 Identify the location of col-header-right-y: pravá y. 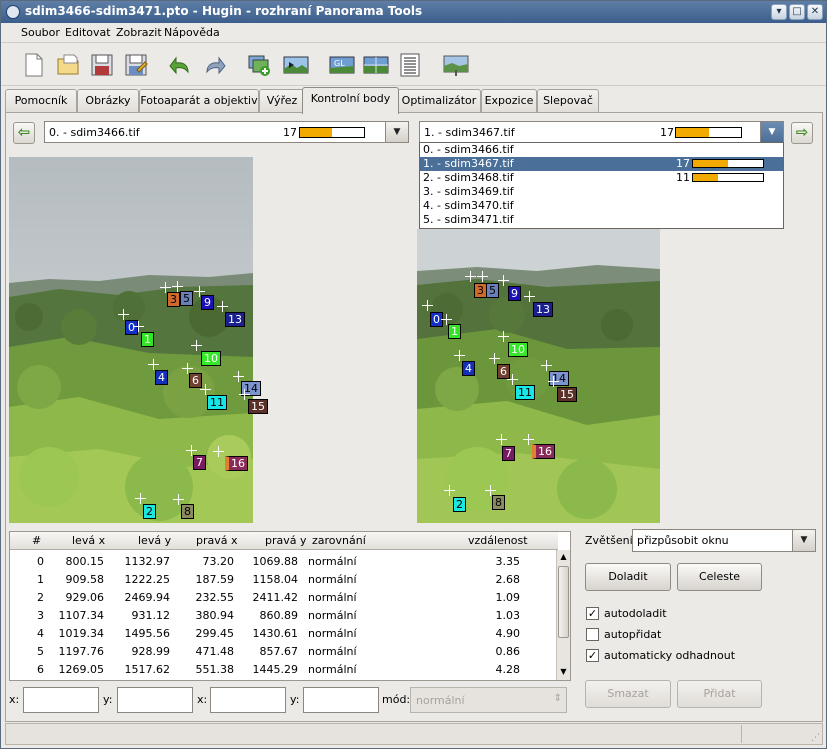
(286, 540).